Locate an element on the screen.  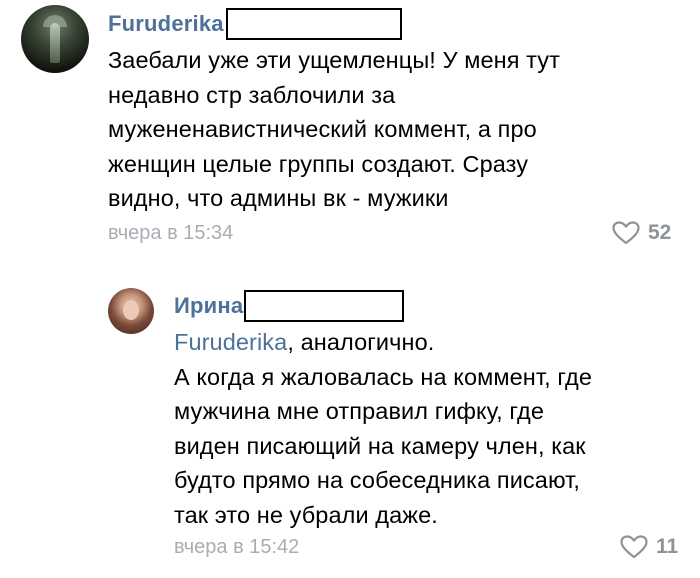
comment-line: А когда я жаловалась на коммент, где is located at coordinates (383, 376).